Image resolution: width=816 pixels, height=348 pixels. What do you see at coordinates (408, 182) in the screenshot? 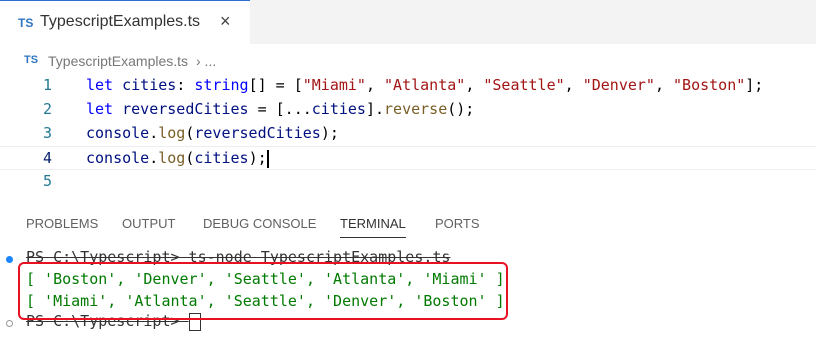
I see `code-line: 5` at bounding box center [408, 182].